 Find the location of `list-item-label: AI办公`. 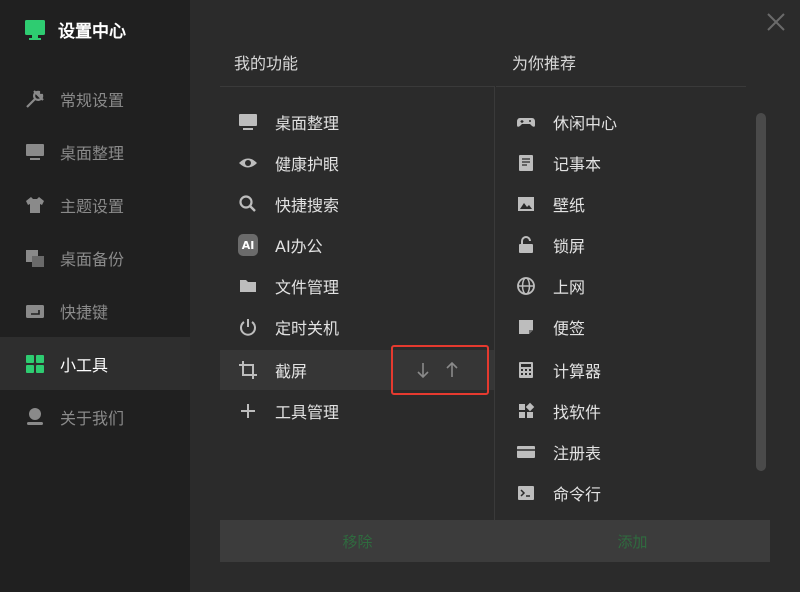

list-item-label: AI办公 is located at coordinates (299, 246).